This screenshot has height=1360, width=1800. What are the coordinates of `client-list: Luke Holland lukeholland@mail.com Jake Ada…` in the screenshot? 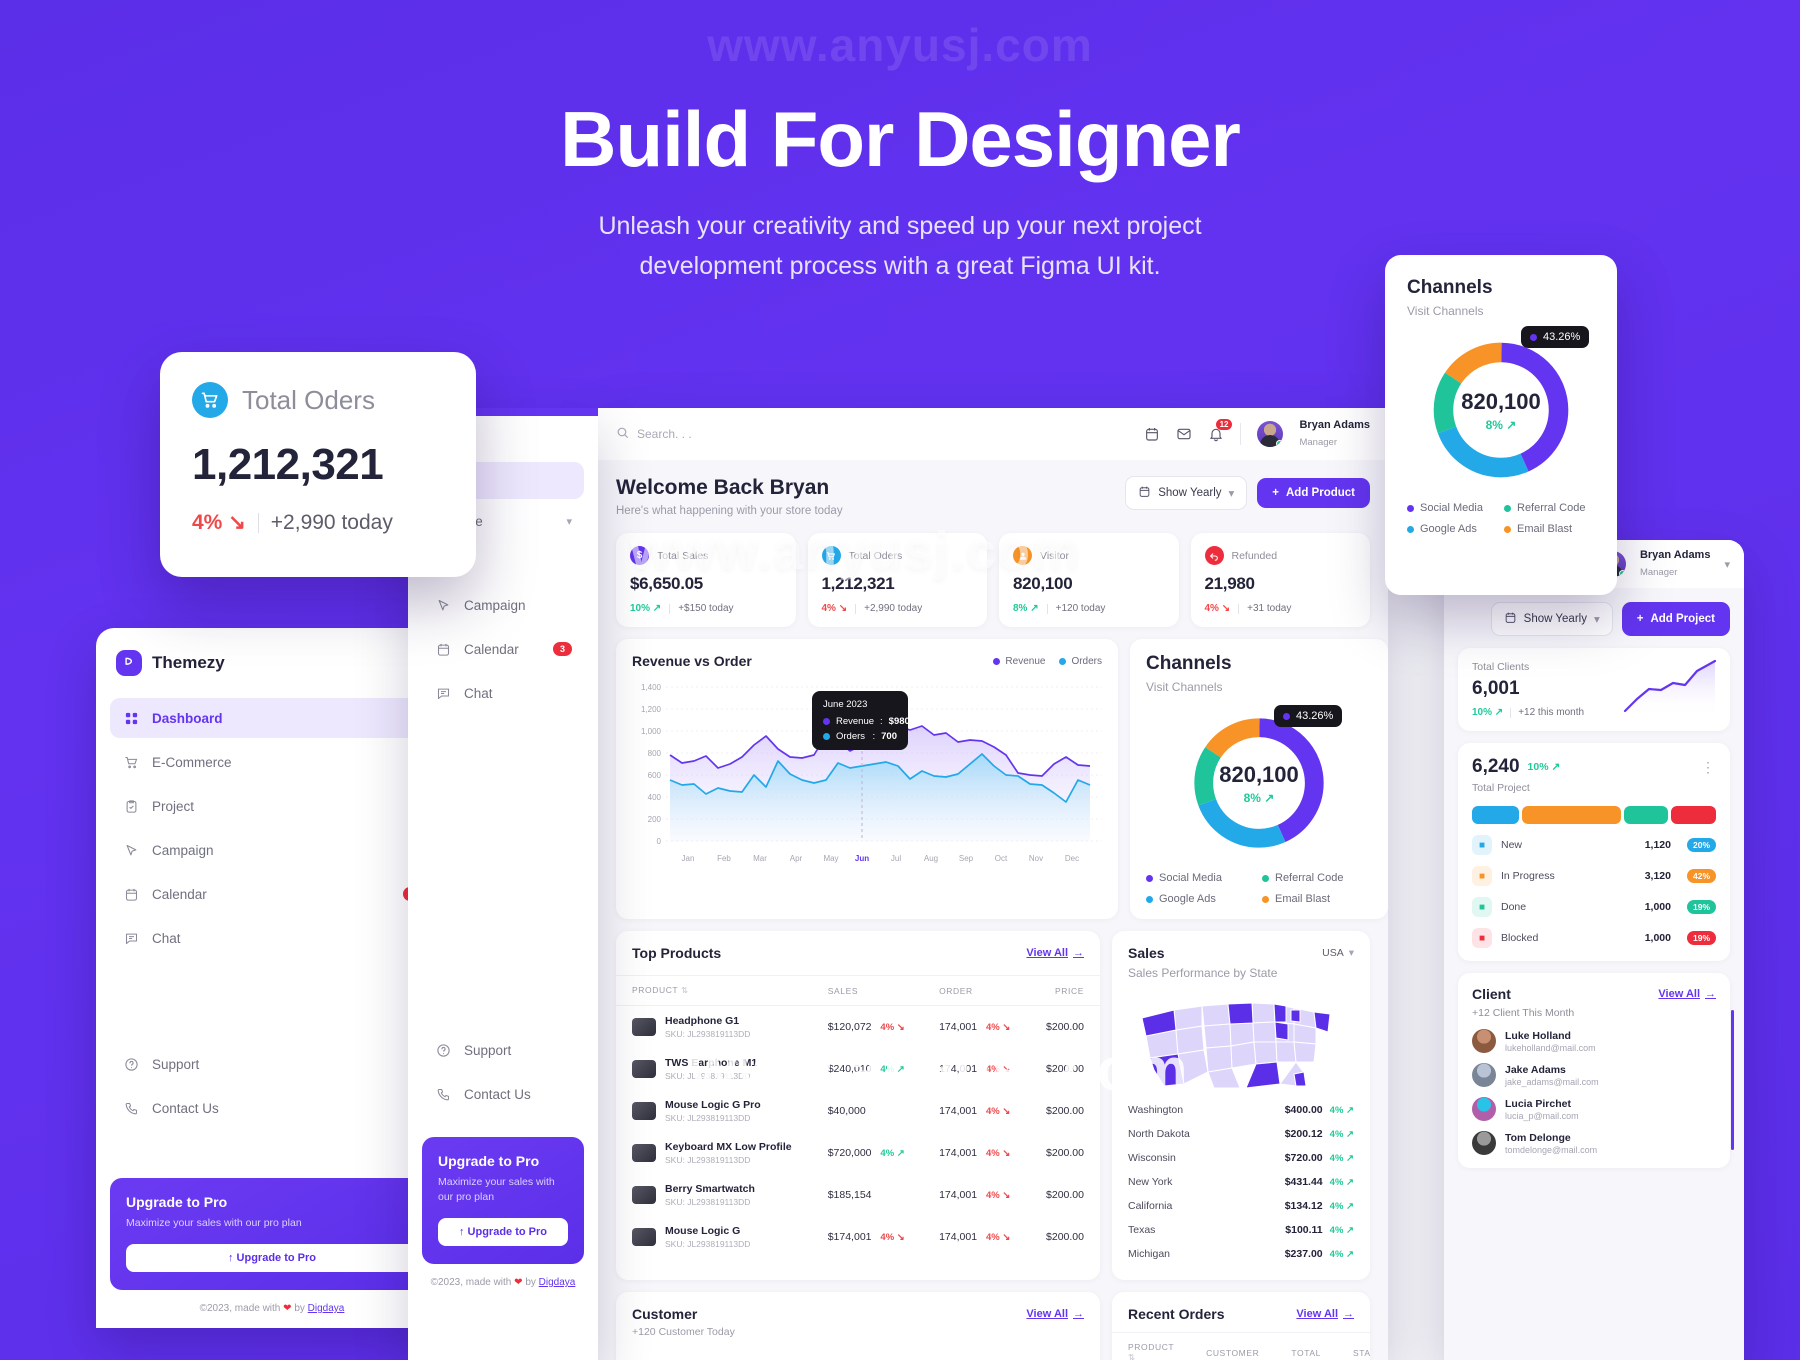 It's located at (1594, 1092).